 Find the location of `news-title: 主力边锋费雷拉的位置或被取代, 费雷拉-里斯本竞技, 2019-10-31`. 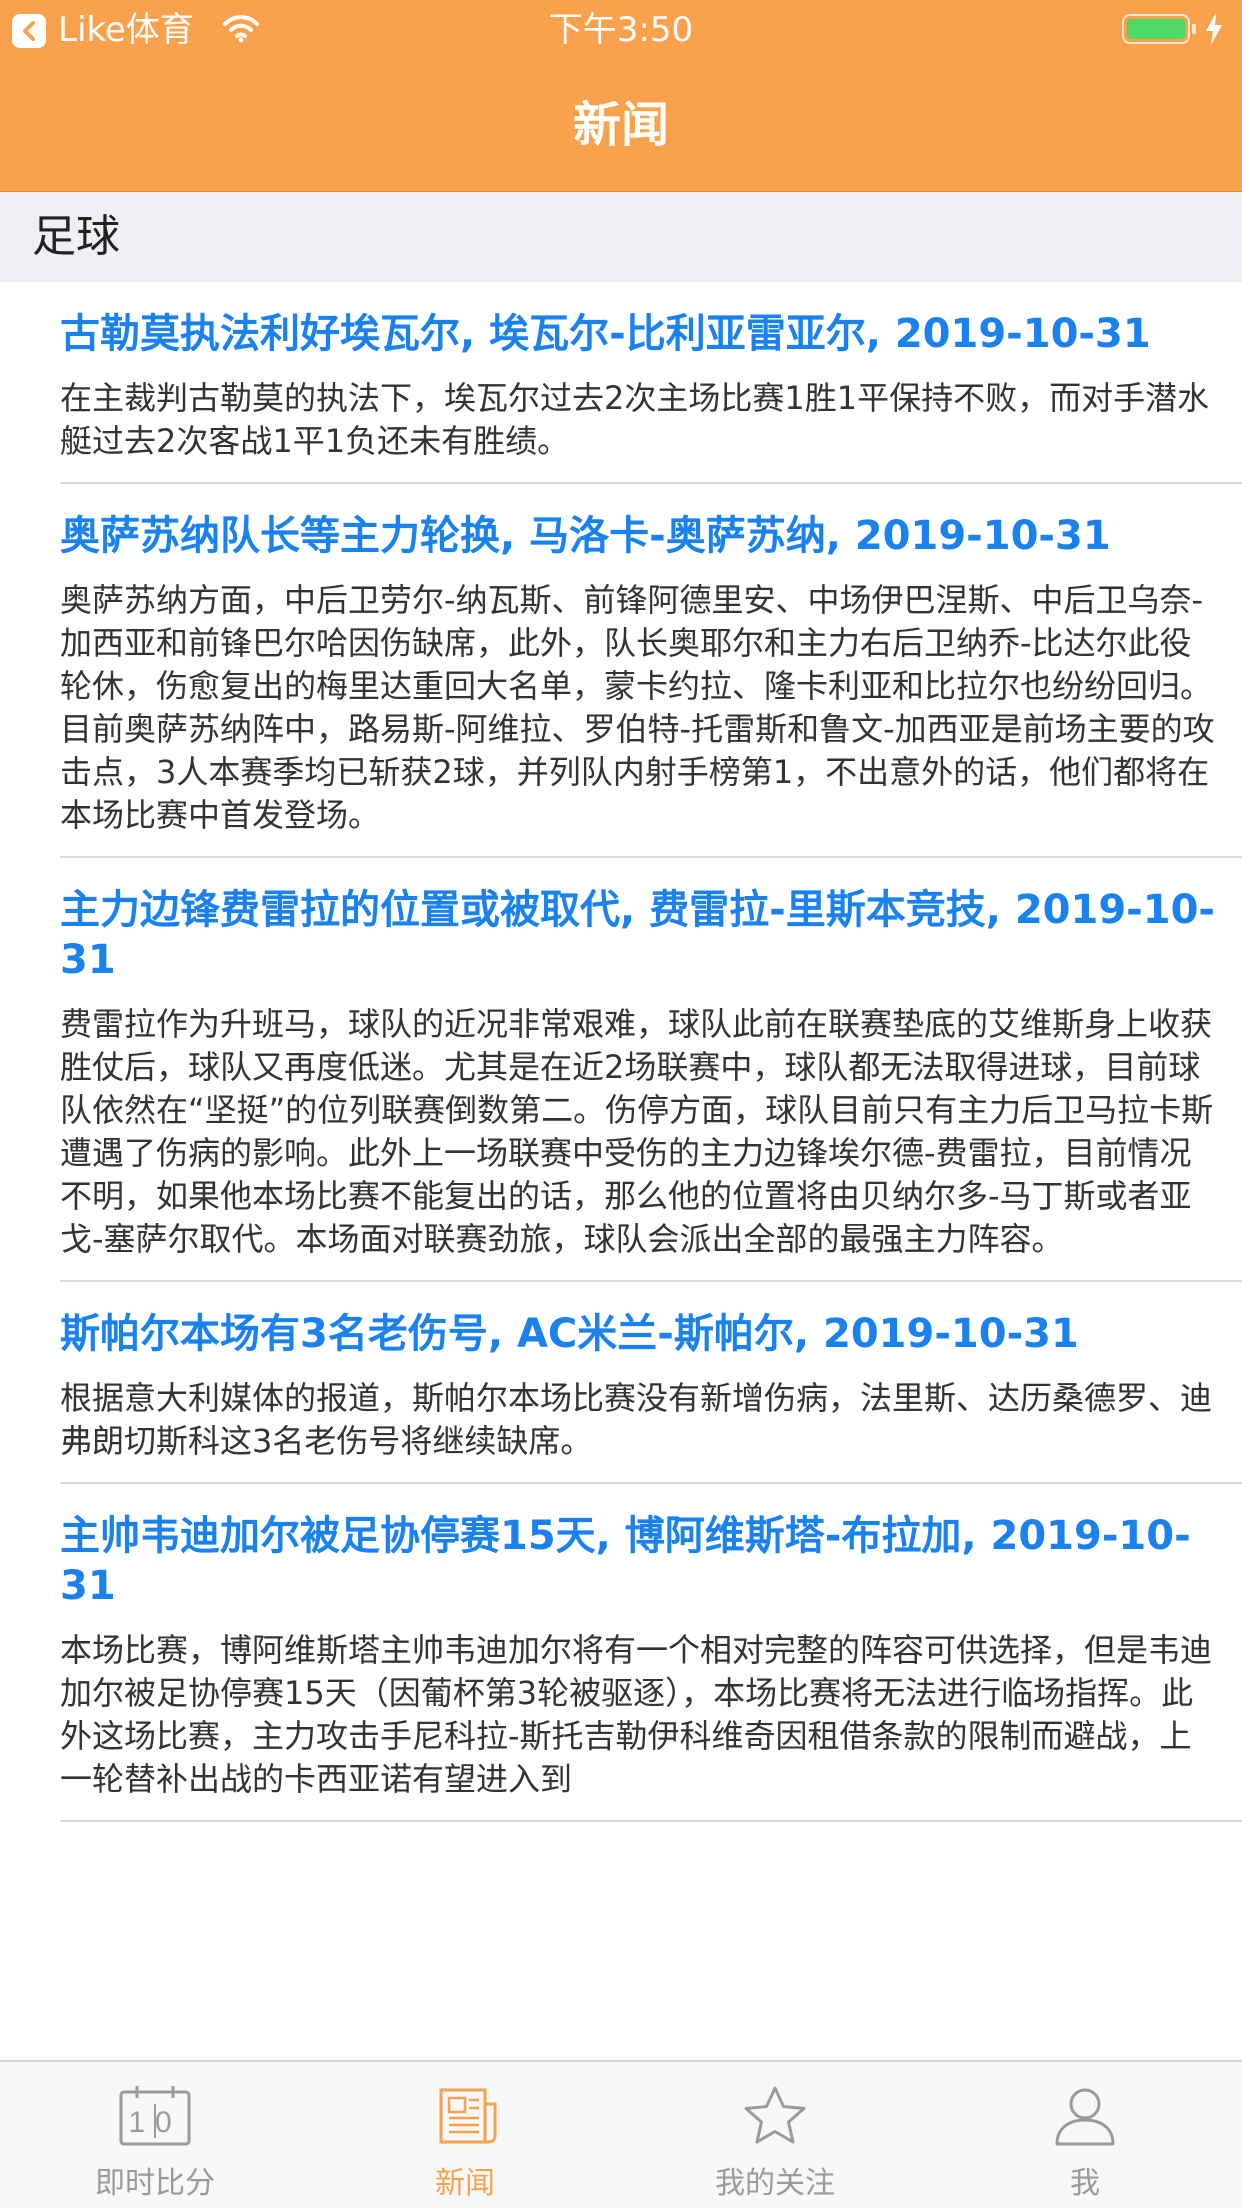

news-title: 主力边锋费雷拉的位置或被取代, 费雷拉-里斯本竞技, 2019-10-31 is located at coordinates (638, 935).